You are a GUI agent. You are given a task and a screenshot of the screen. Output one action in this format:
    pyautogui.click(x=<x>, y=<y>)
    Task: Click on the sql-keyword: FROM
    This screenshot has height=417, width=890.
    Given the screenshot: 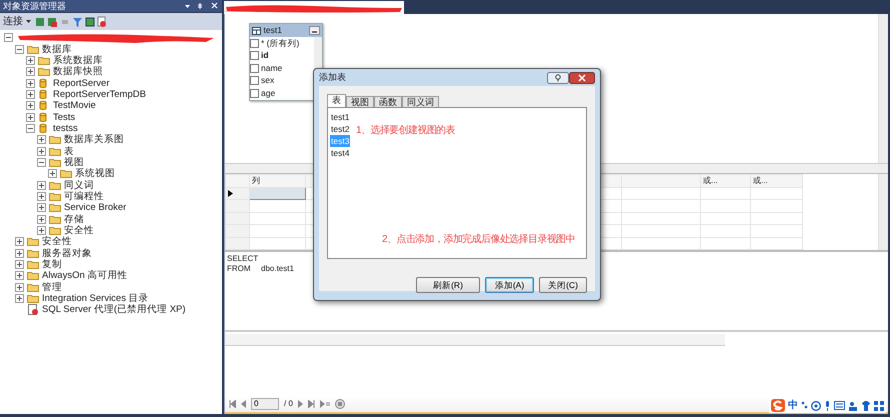 What is the action you would take?
    pyautogui.click(x=239, y=269)
    